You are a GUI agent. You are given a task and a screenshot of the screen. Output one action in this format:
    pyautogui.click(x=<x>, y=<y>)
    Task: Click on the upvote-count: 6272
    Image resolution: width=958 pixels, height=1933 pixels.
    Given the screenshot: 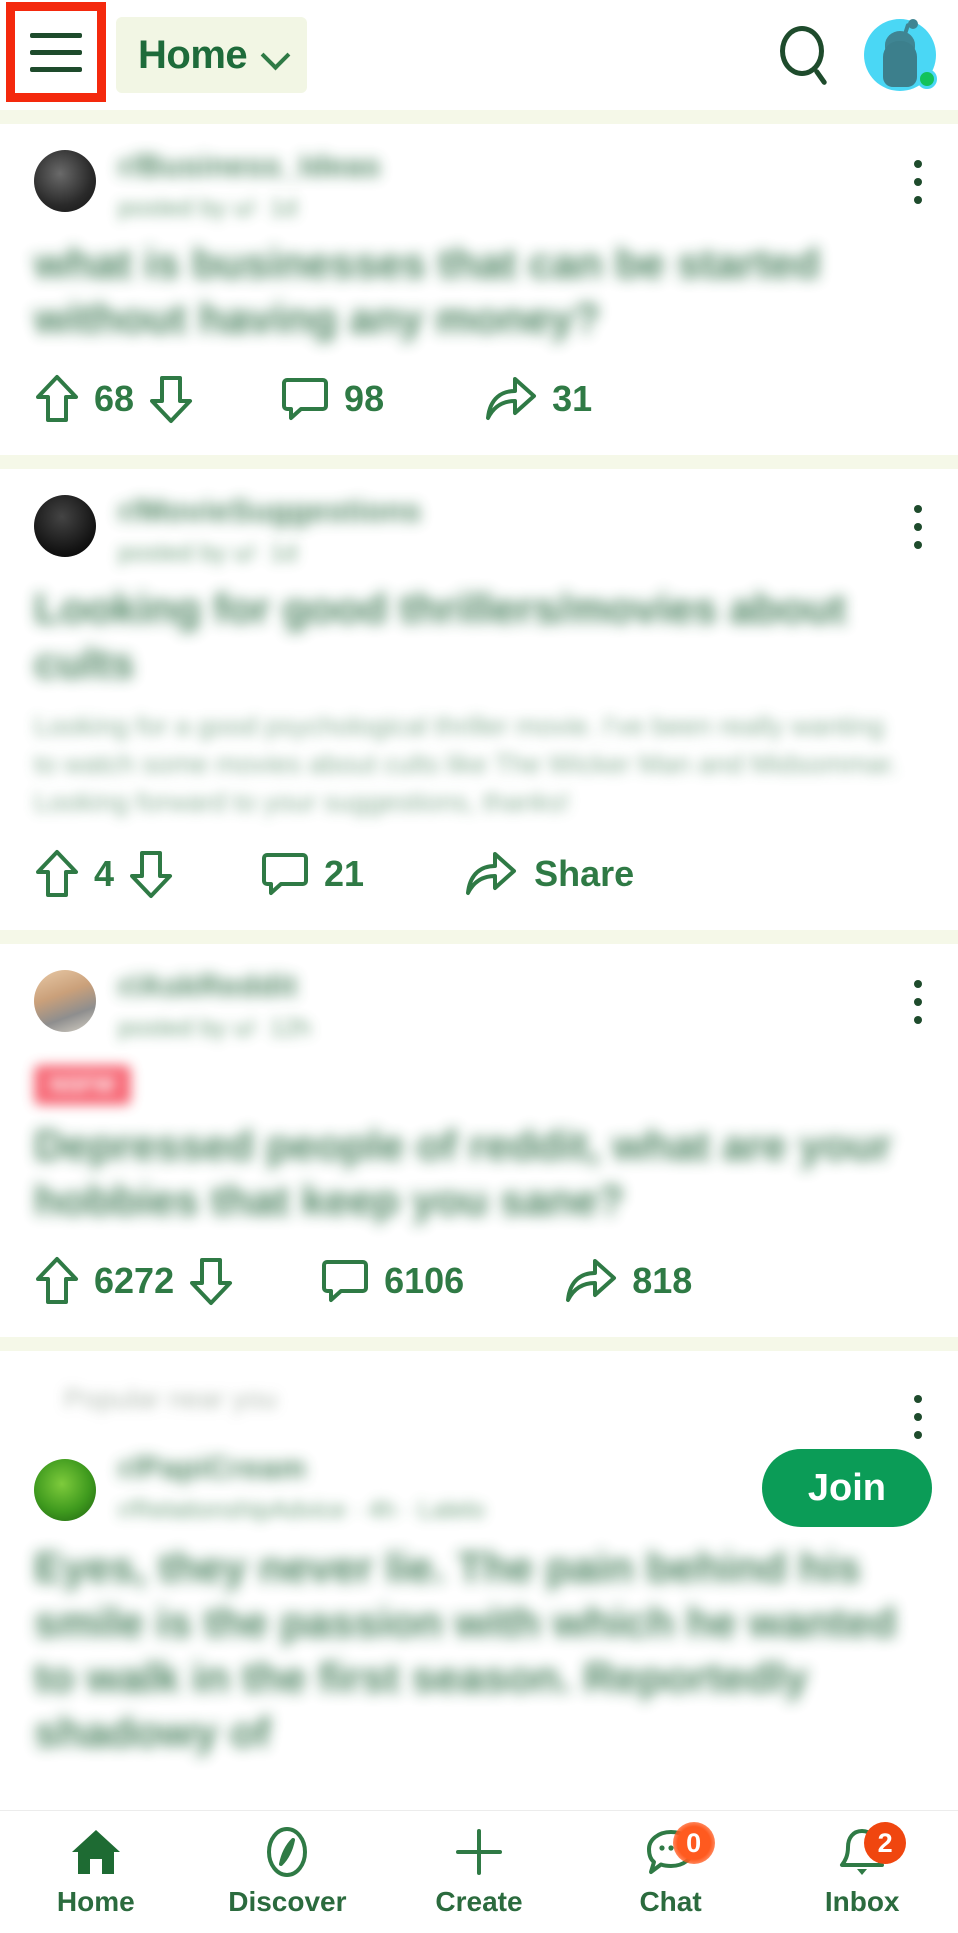 What is the action you would take?
    pyautogui.click(x=134, y=1280)
    